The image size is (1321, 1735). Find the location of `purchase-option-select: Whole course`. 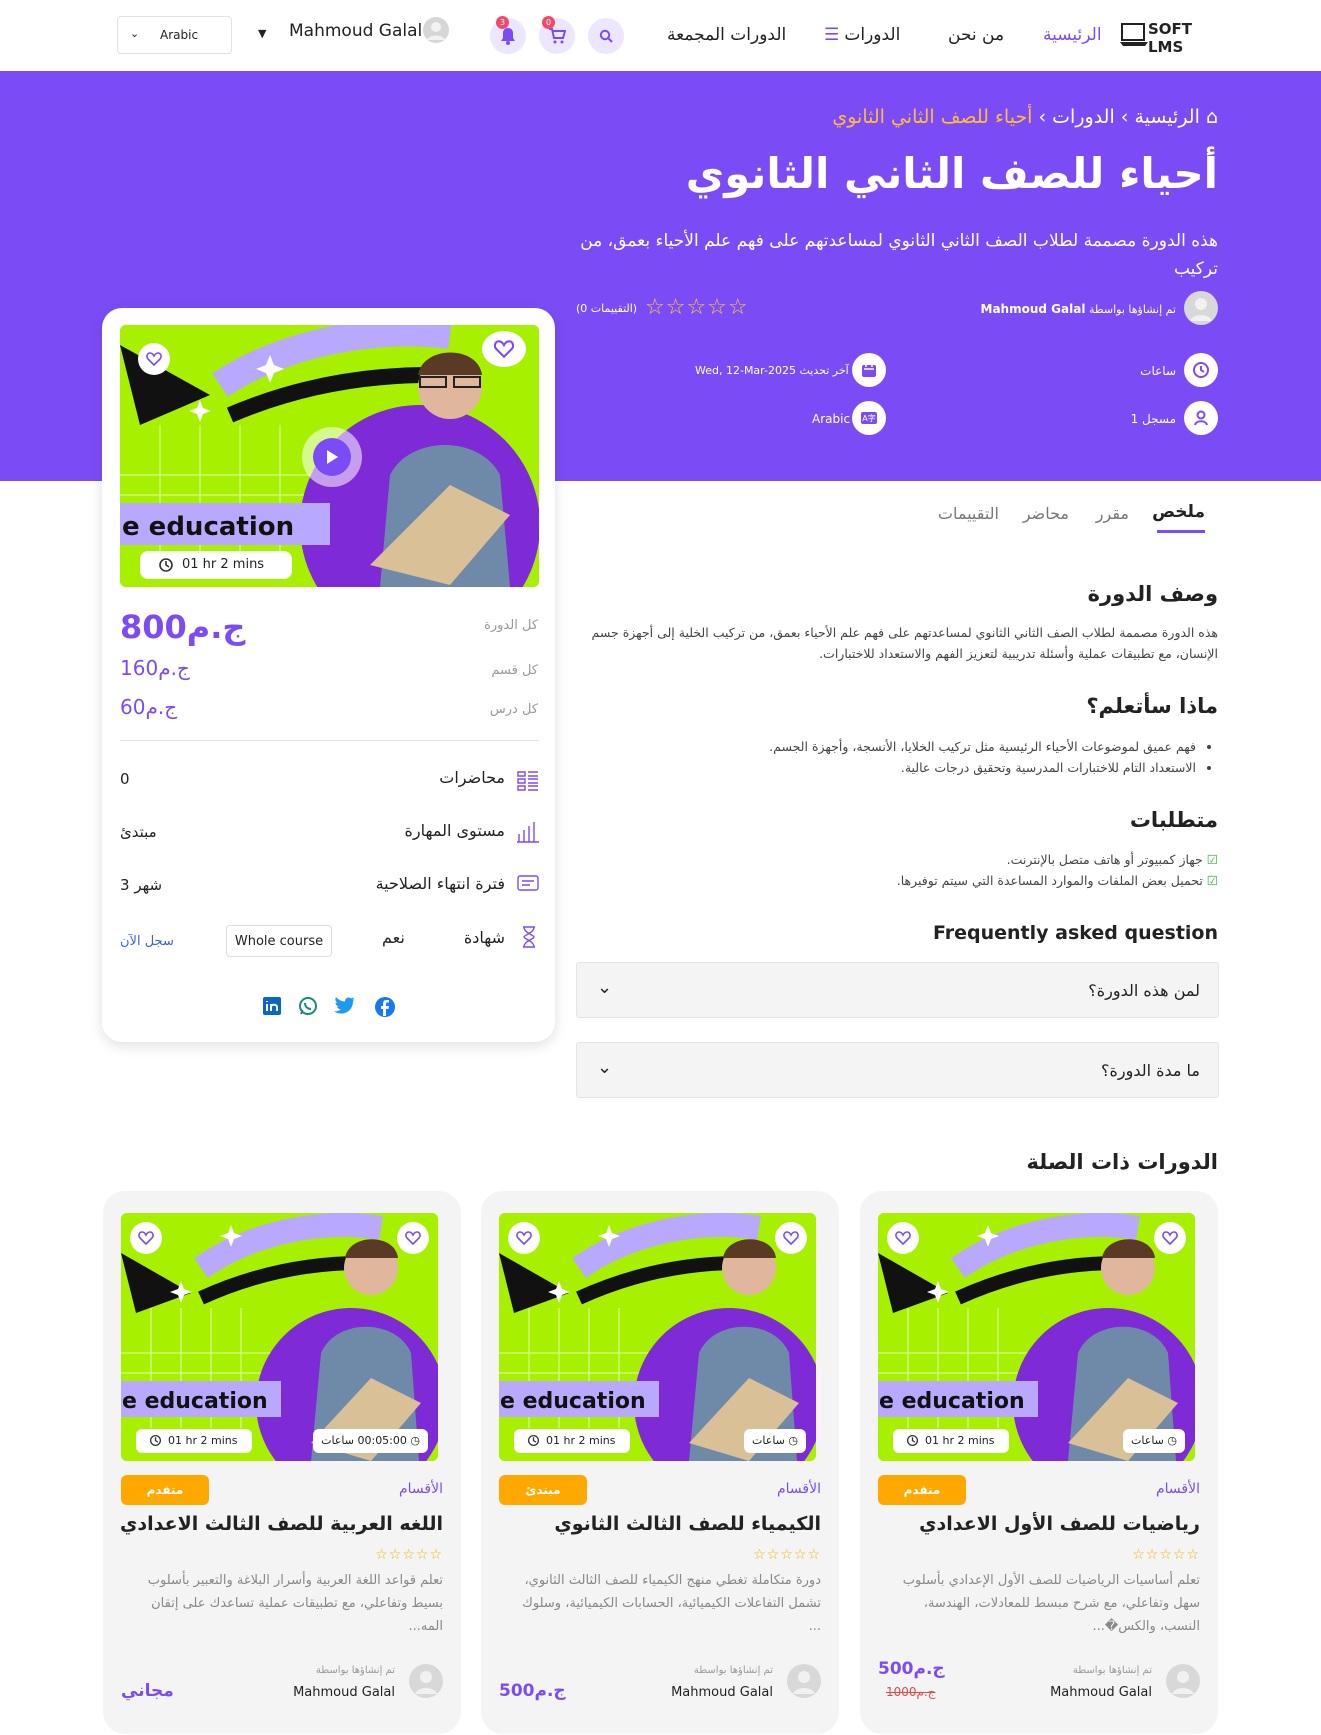

purchase-option-select: Whole course is located at coordinates (279, 941).